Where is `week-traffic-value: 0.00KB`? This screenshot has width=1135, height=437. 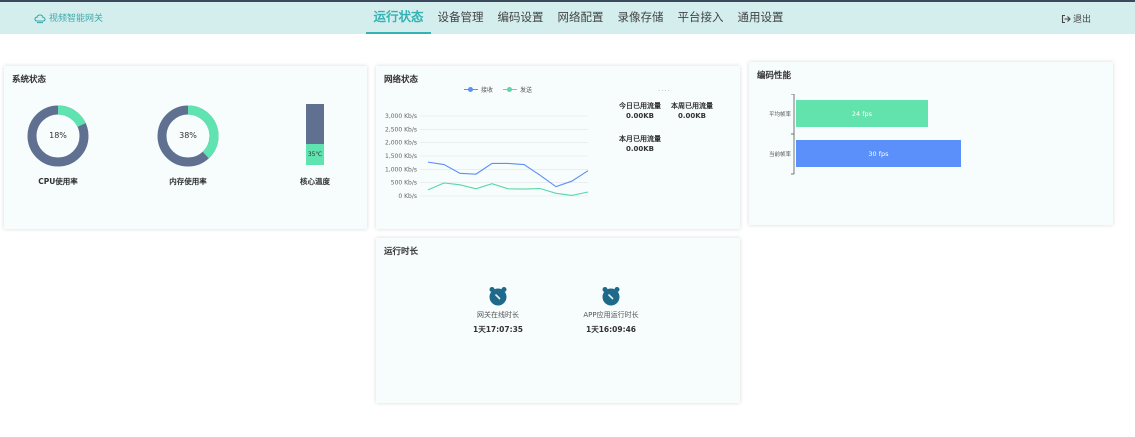
week-traffic-value: 0.00KB is located at coordinates (692, 116).